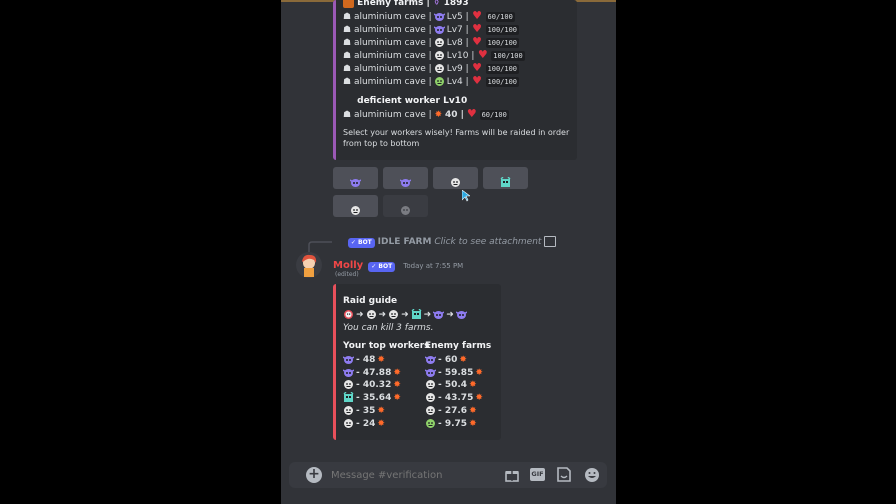 The width and height of the screenshot is (896, 504). Describe the element at coordinates (512, 475) in the screenshot. I see `gift-icon` at that location.